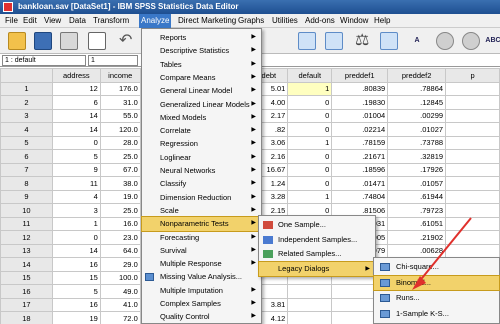 This screenshot has width=500, height=324. Describe the element at coordinates (472, 75) in the screenshot. I see `column-header: p` at that location.